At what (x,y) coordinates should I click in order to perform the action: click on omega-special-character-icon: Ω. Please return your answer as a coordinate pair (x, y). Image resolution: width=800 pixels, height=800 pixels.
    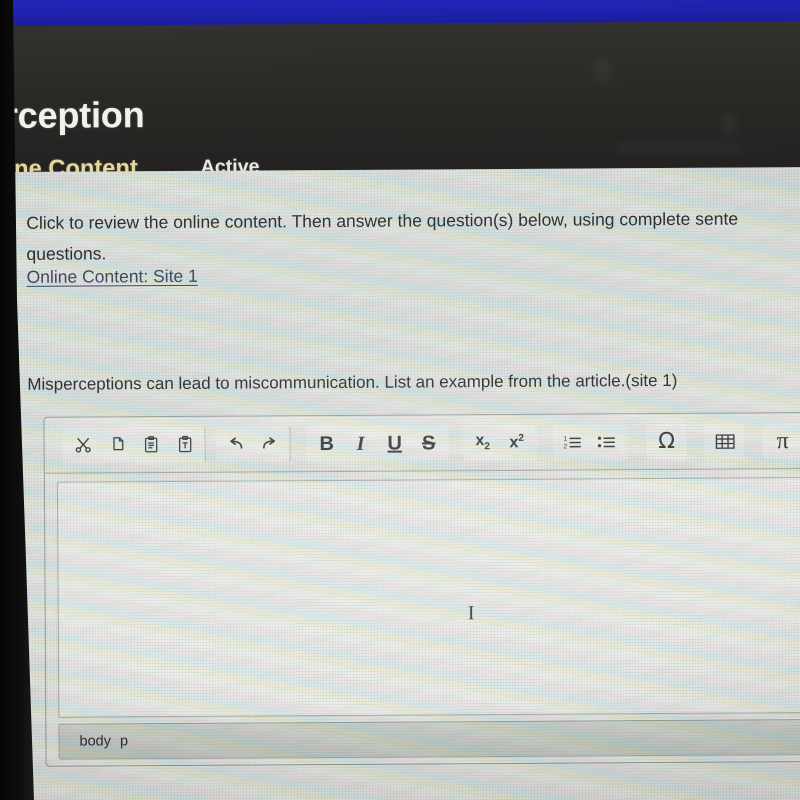
    Looking at the image, I should click on (667, 441).